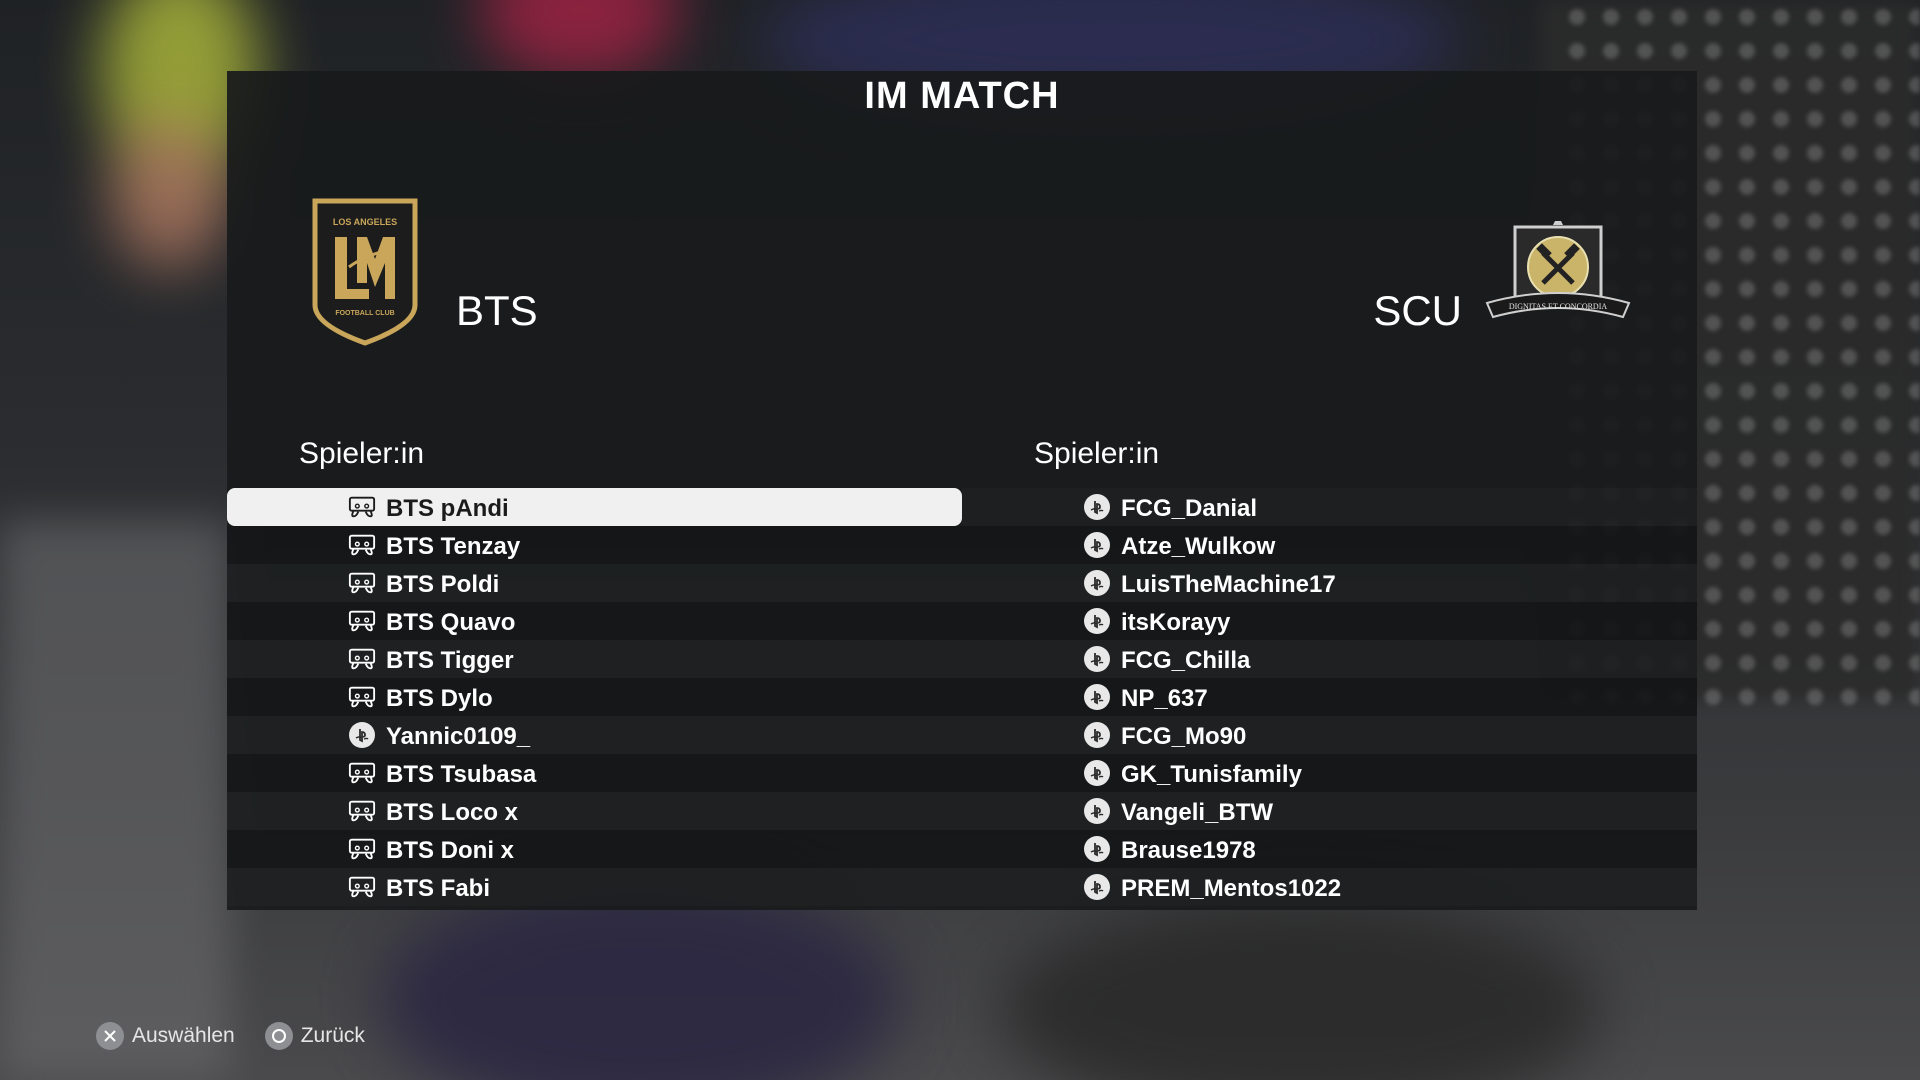  Describe the element at coordinates (1097, 453) in the screenshot. I see `column-header-right: Spieler:in` at that location.